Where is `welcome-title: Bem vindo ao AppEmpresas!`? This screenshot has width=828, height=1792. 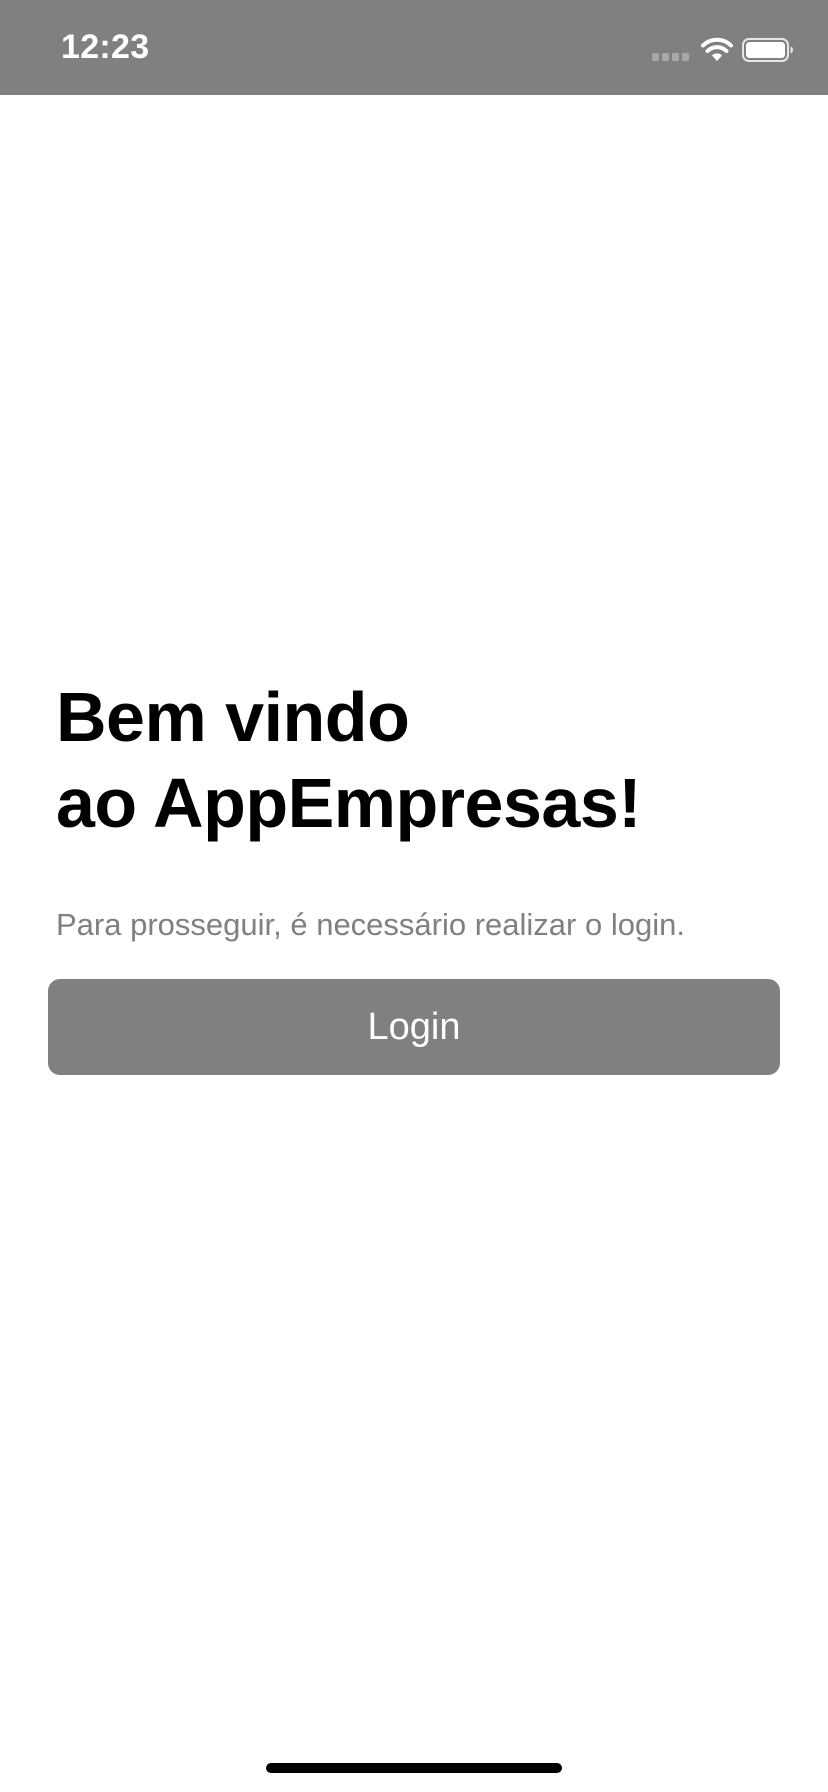 welcome-title: Bem vindo ao AppEmpresas! is located at coordinates (349, 760).